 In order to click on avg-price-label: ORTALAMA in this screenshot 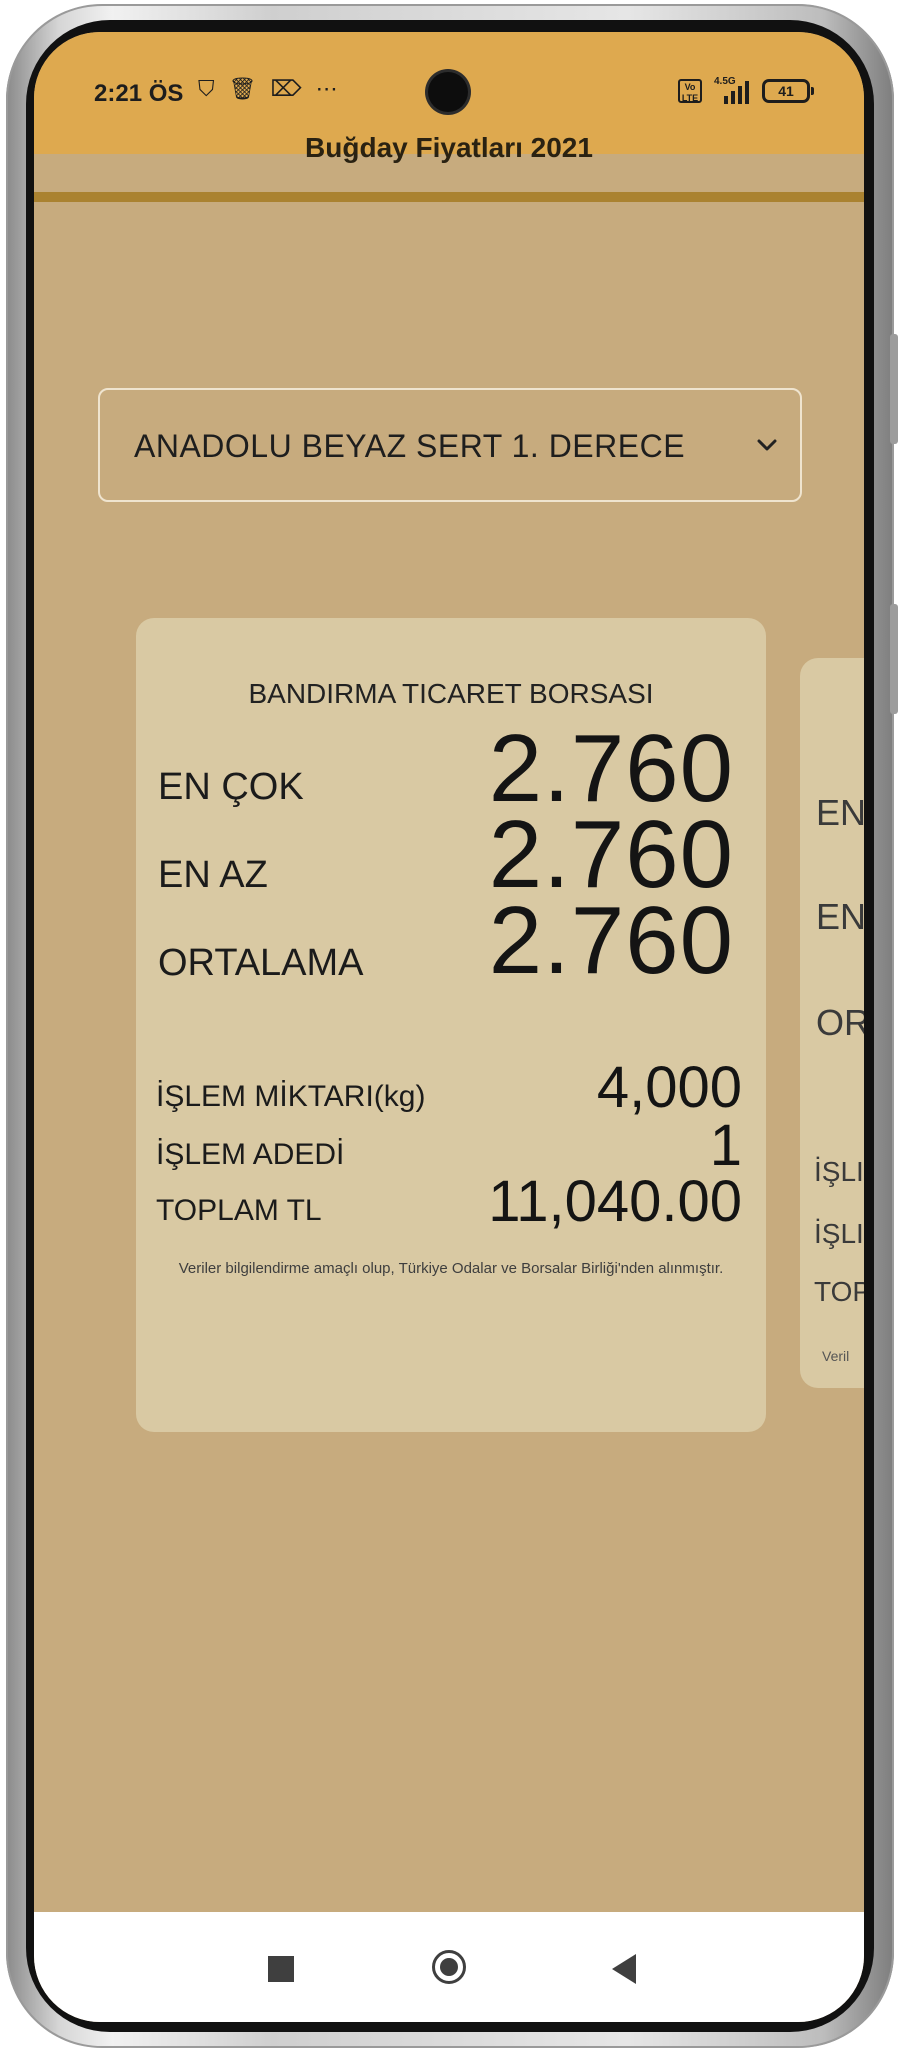, I will do `click(261, 963)`.